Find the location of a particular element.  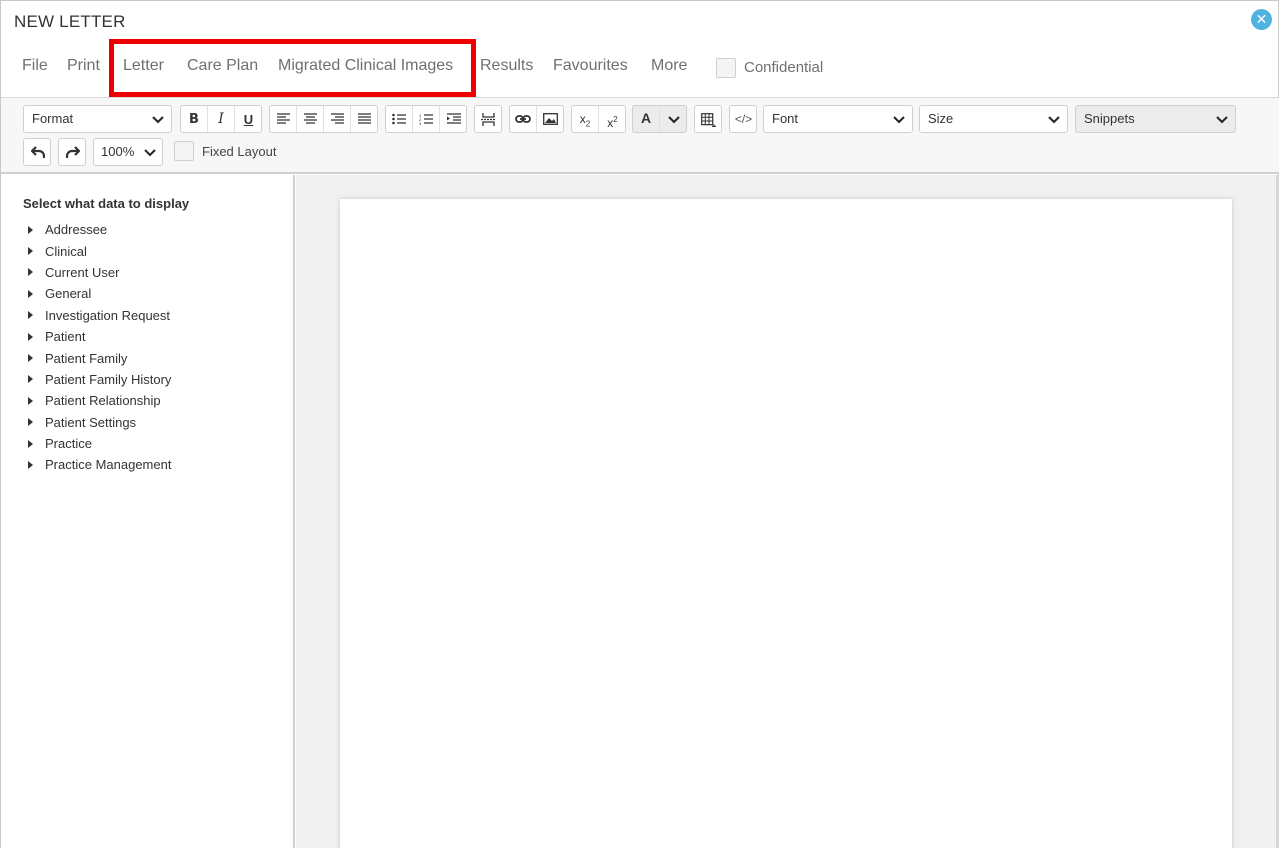

tree-item-patient-family-history: Patient Family History is located at coordinates (99, 379).